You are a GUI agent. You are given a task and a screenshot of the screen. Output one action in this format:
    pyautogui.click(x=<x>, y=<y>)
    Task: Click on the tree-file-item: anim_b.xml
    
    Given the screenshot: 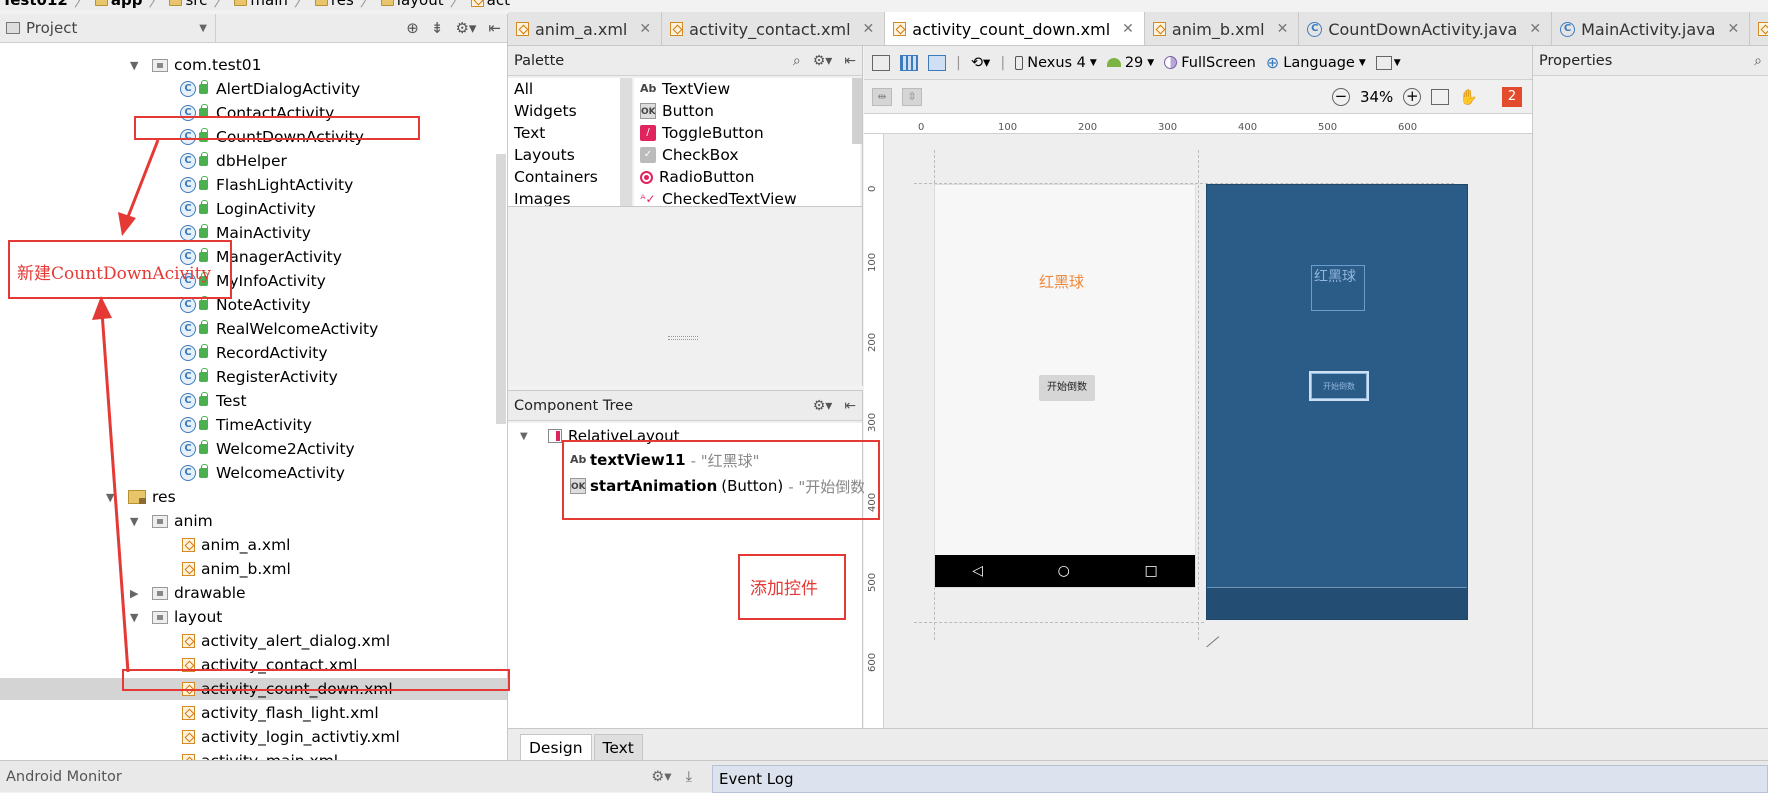 What is the action you would take?
    pyautogui.click(x=236, y=569)
    